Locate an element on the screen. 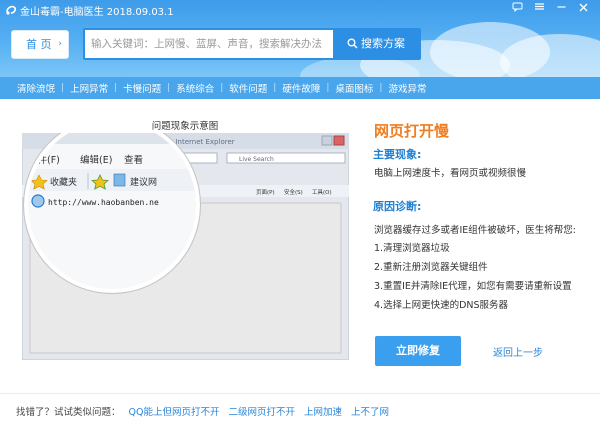 Image resolution: width=600 pixels, height=427 pixels. fix-step: 1.清理浏览器垃圾 is located at coordinates (412, 248).